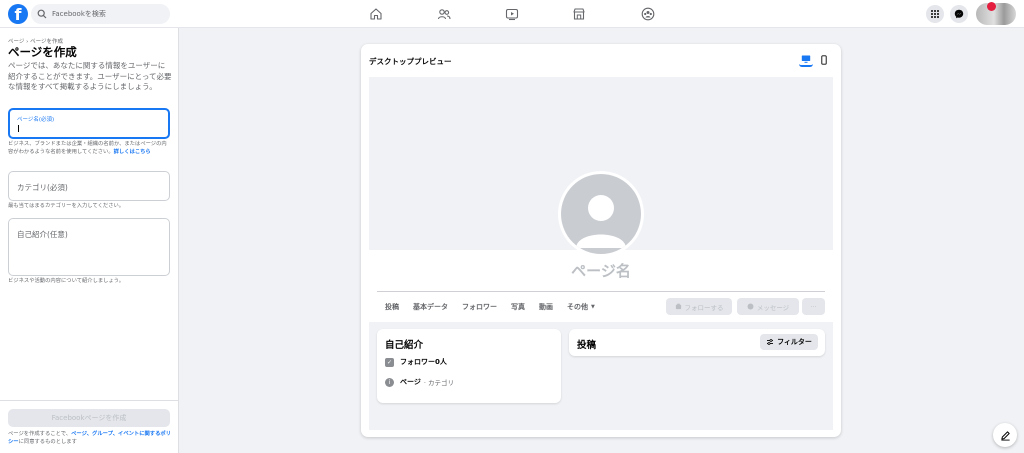 Image resolution: width=1024 pixels, height=453 pixels. I want to click on search-input, so click(107, 14).